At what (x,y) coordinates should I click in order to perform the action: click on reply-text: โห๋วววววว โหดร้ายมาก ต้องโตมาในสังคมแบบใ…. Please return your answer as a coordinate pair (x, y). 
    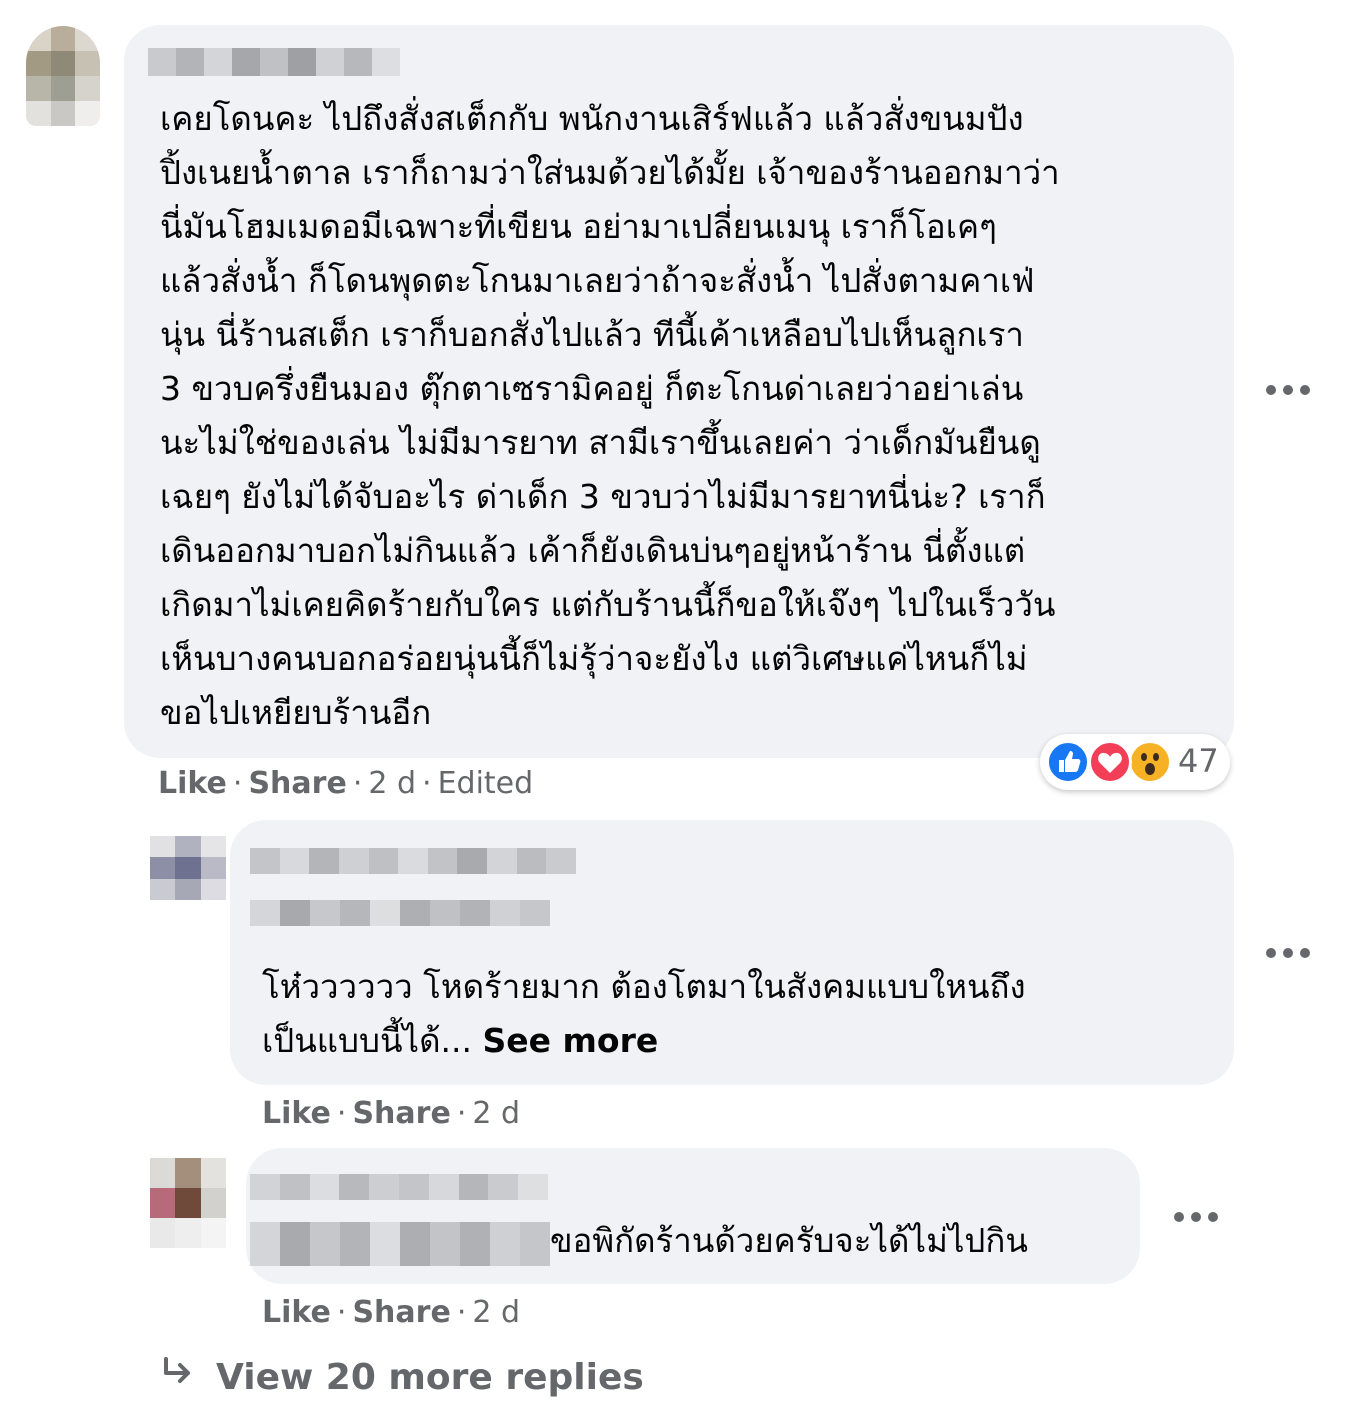
    Looking at the image, I should click on (644, 1014).